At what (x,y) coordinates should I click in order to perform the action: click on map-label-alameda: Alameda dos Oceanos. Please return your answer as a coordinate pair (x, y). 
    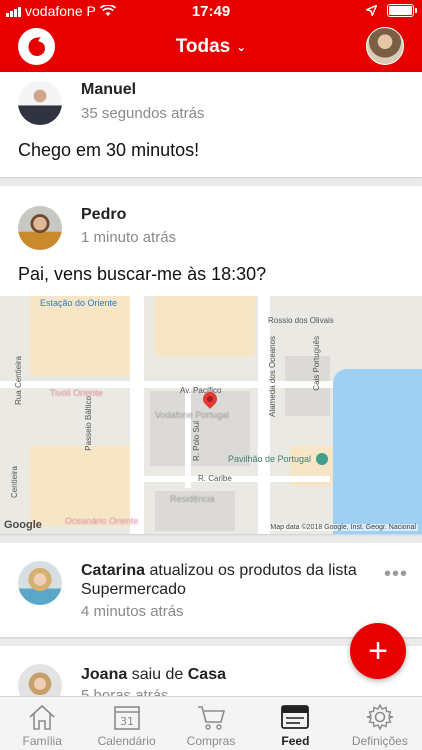
    Looking at the image, I should click on (272, 376).